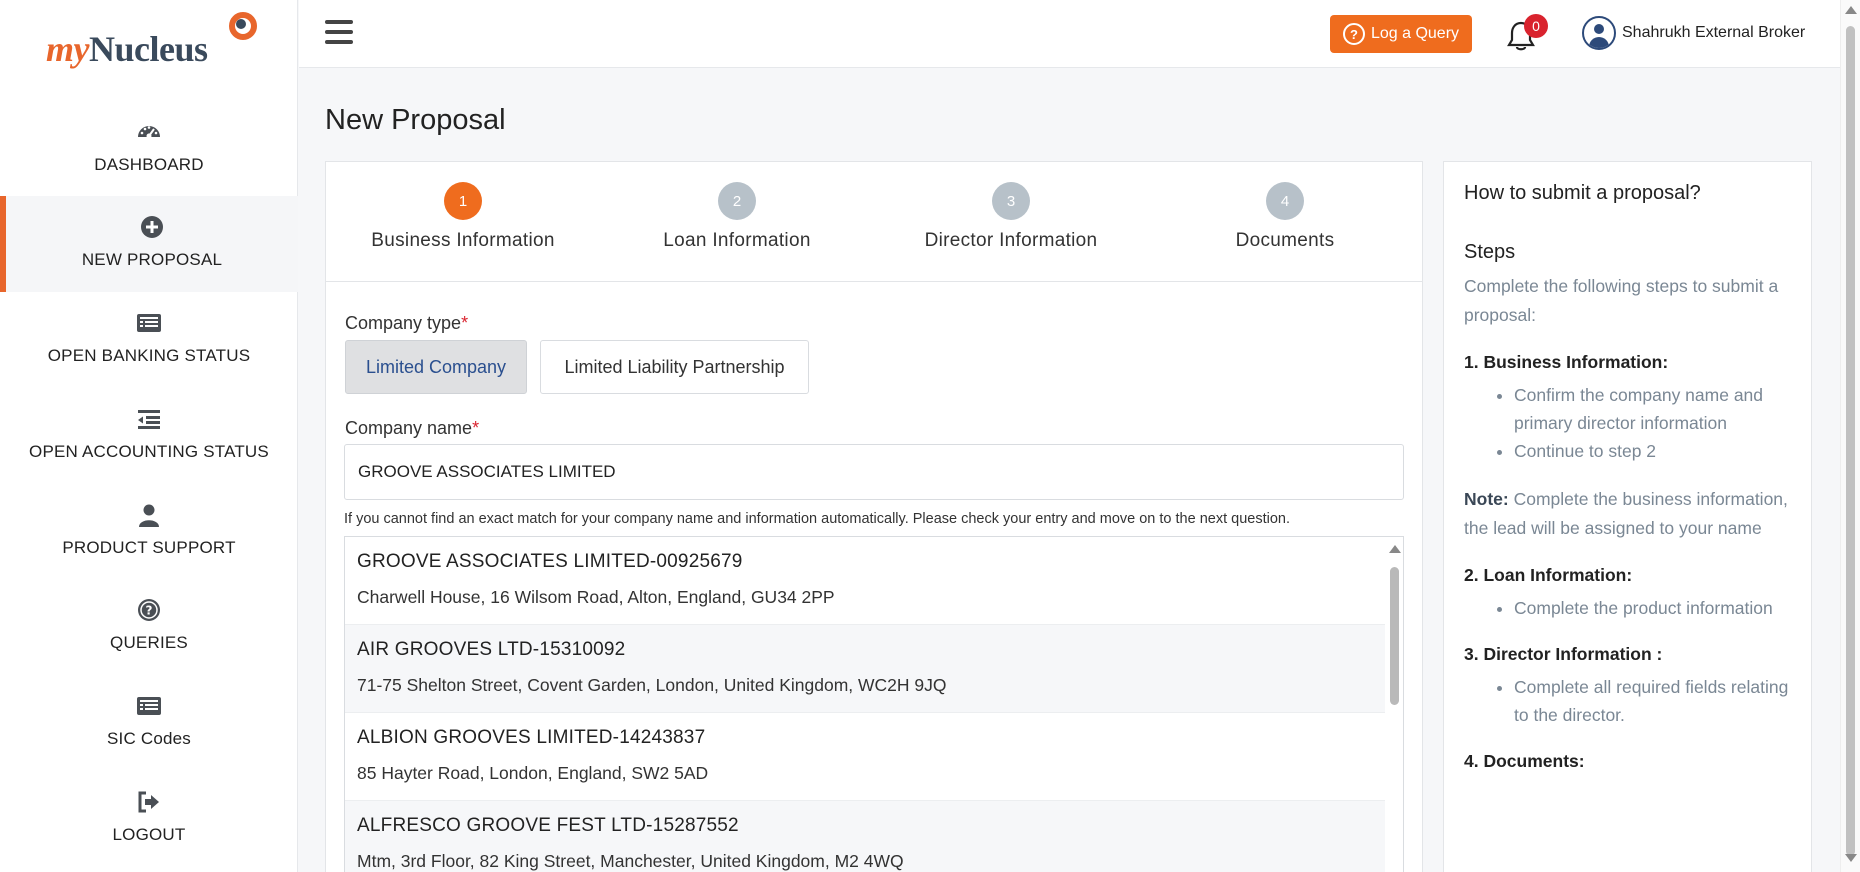 Image resolution: width=1860 pixels, height=872 pixels. I want to click on sidebar-item-label: NEW PROPOSAL, so click(152, 259).